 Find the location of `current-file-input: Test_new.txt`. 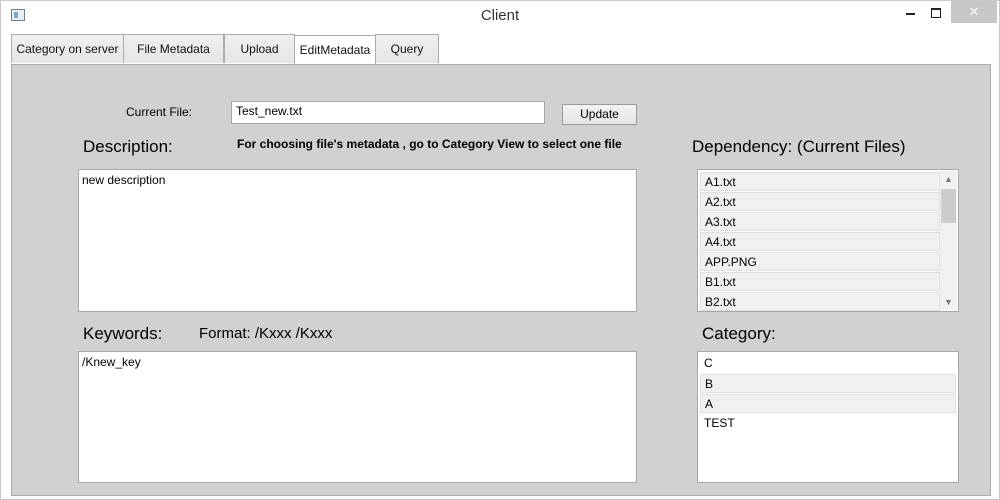

current-file-input: Test_new.txt is located at coordinates (388, 112).